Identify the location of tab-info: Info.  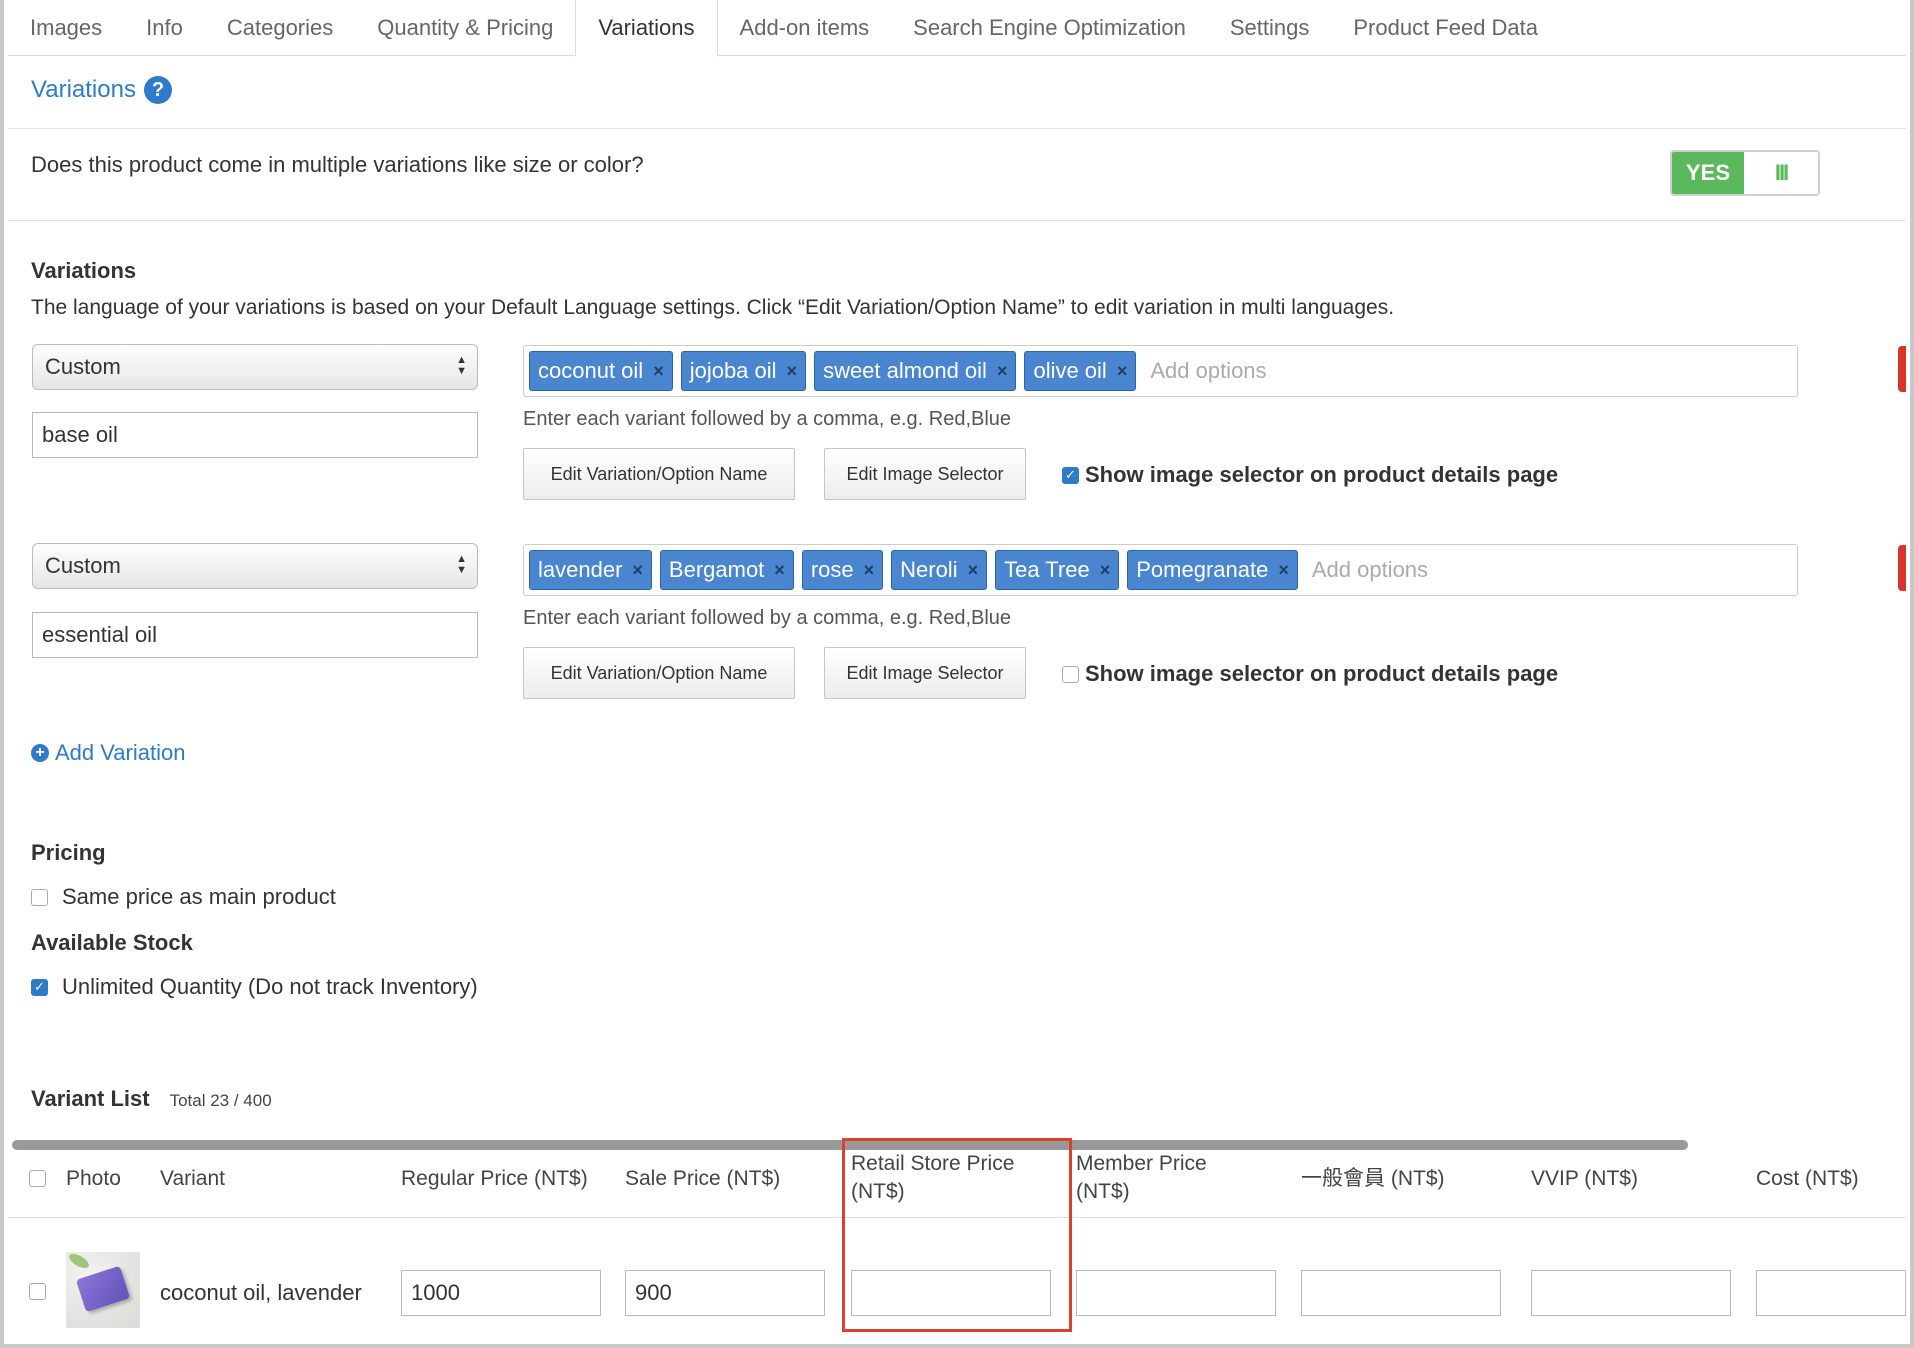
(164, 28).